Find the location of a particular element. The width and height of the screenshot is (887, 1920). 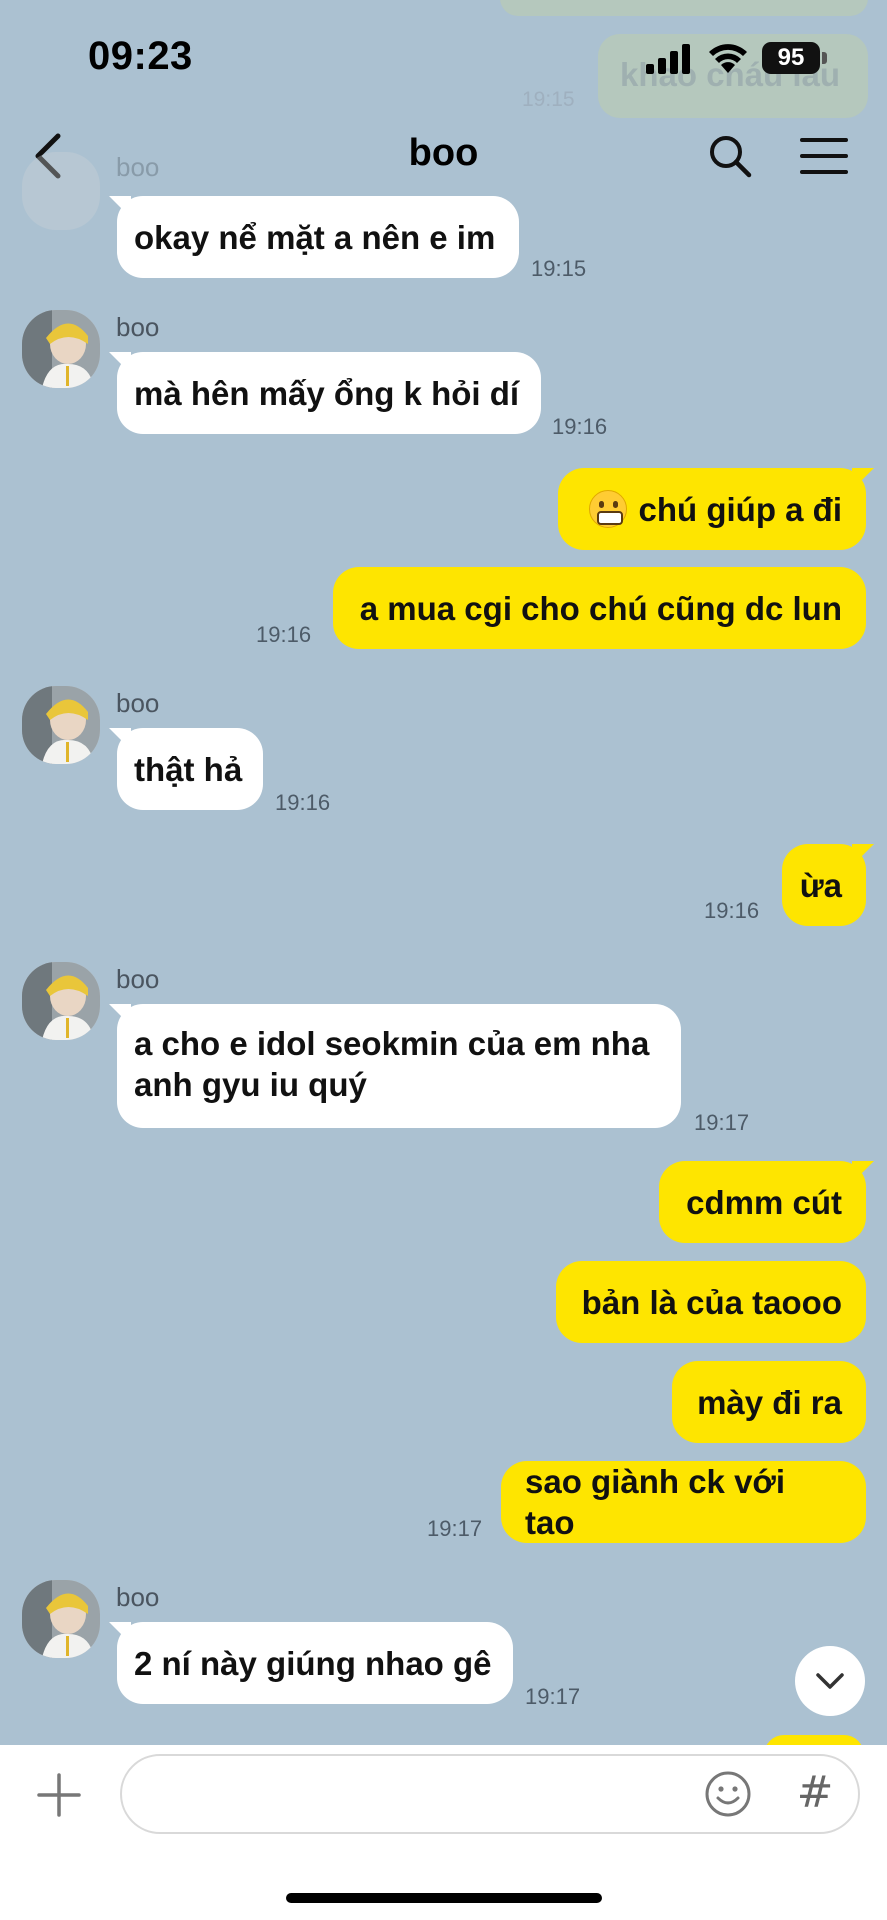

hamburger-menu-icon is located at coordinates (824, 156).